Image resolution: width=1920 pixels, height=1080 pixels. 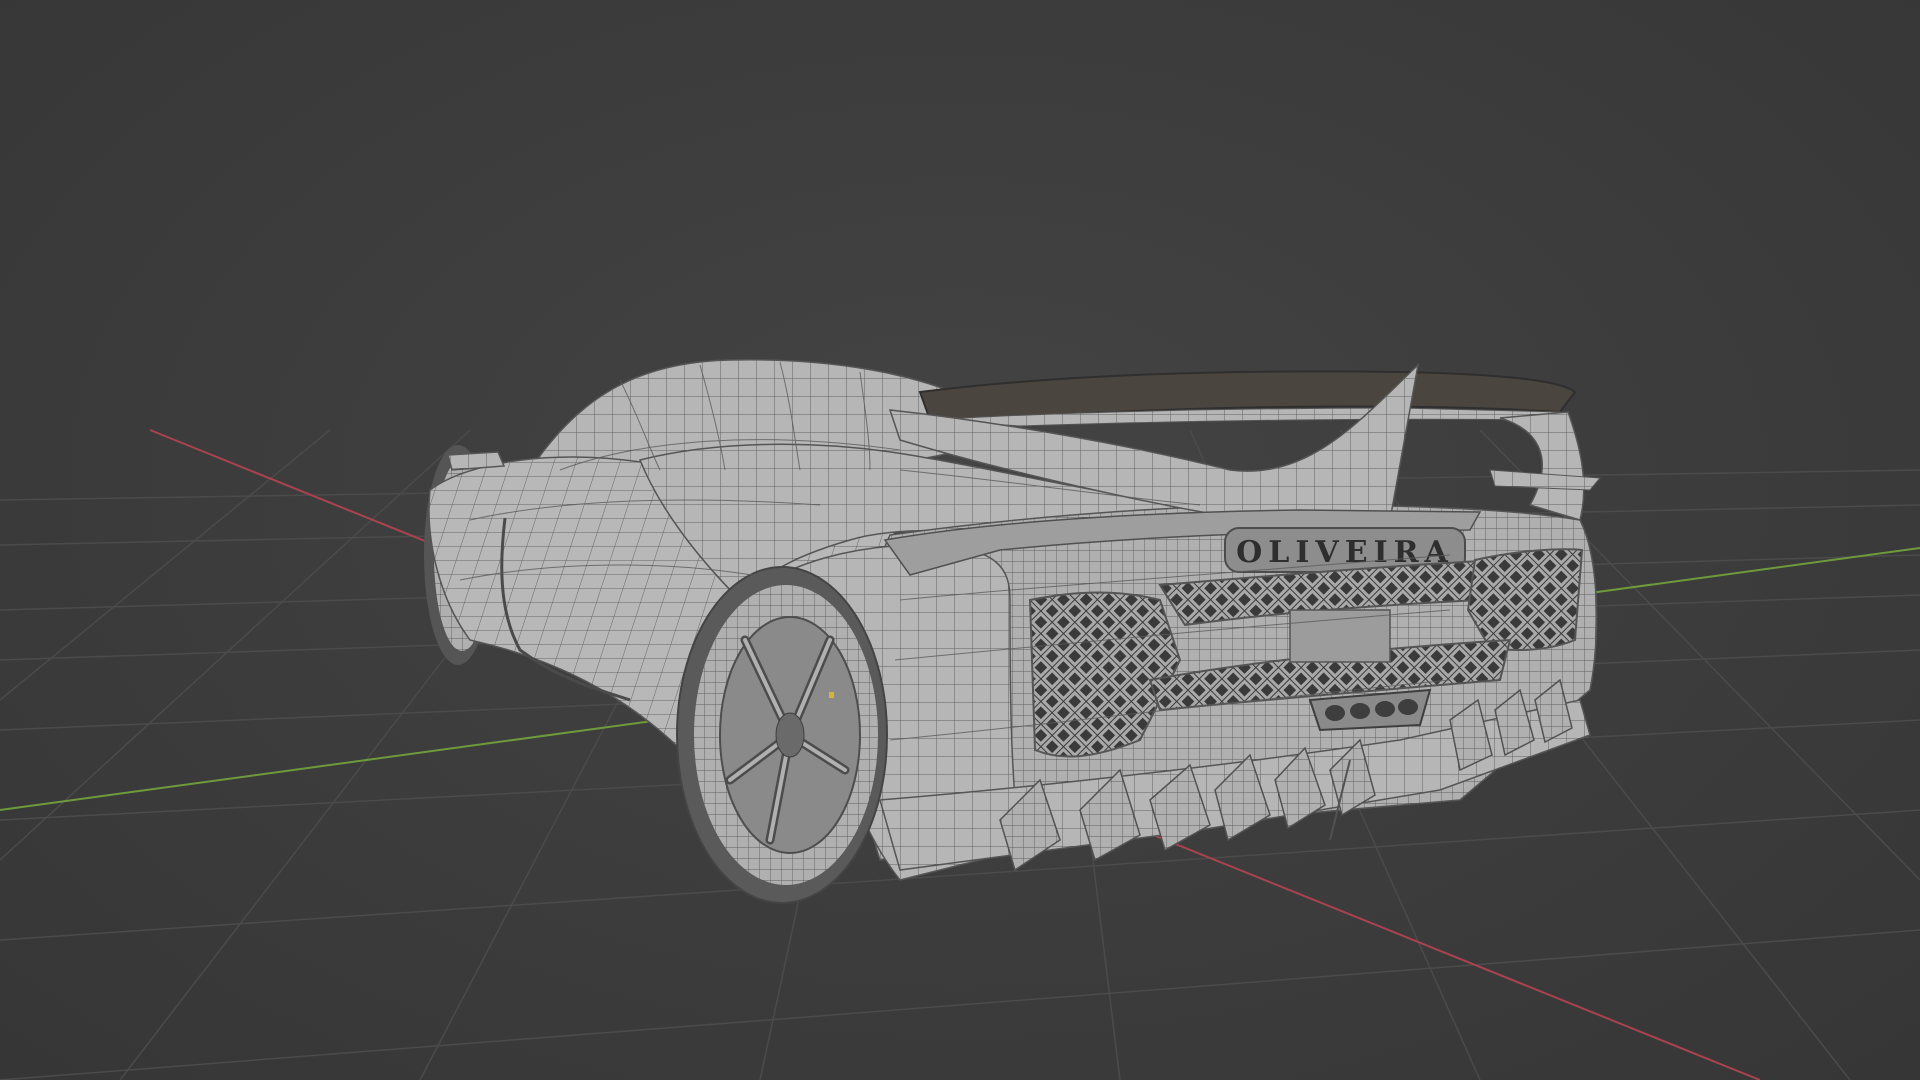 What do you see at coordinates (1525, 599) in the screenshot?
I see `grille-right` at bounding box center [1525, 599].